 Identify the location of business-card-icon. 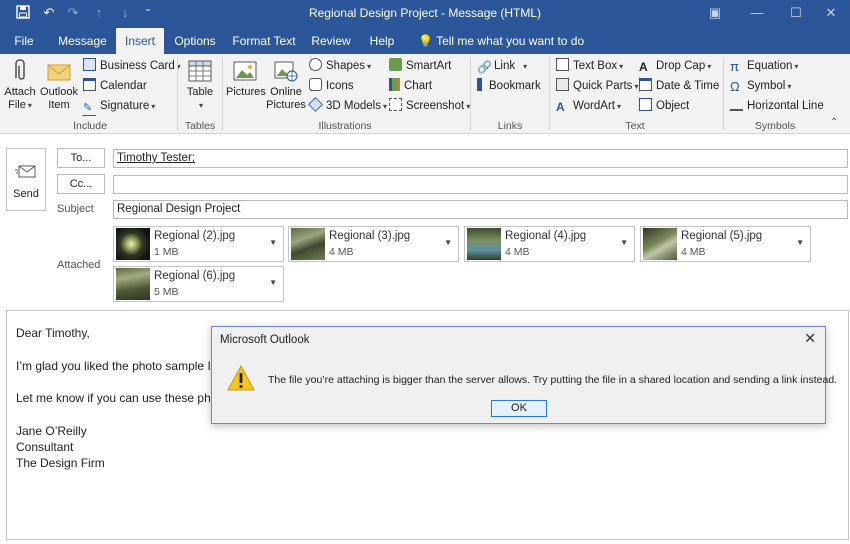
(89, 64).